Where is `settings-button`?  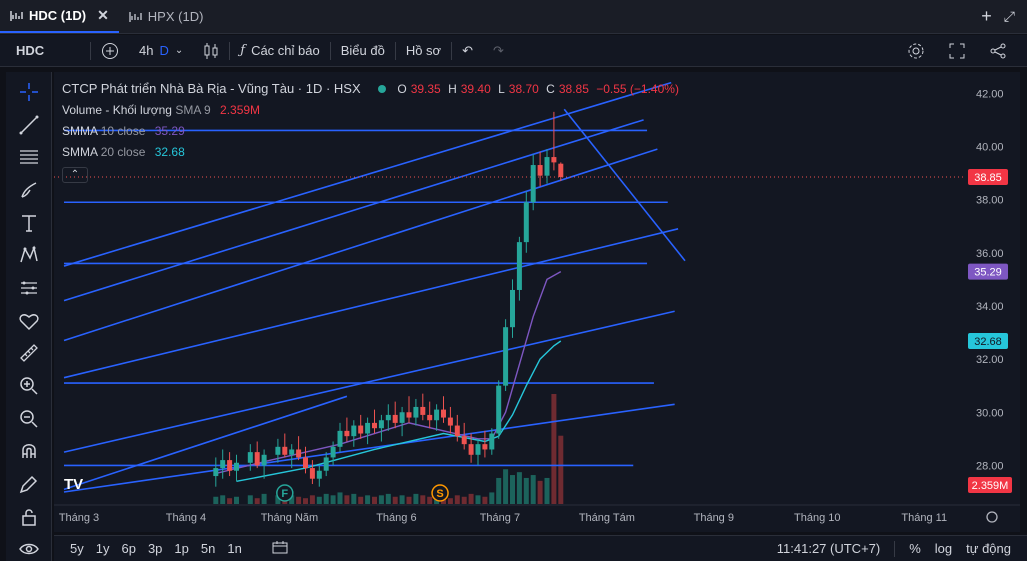 settings-button is located at coordinates (916, 51).